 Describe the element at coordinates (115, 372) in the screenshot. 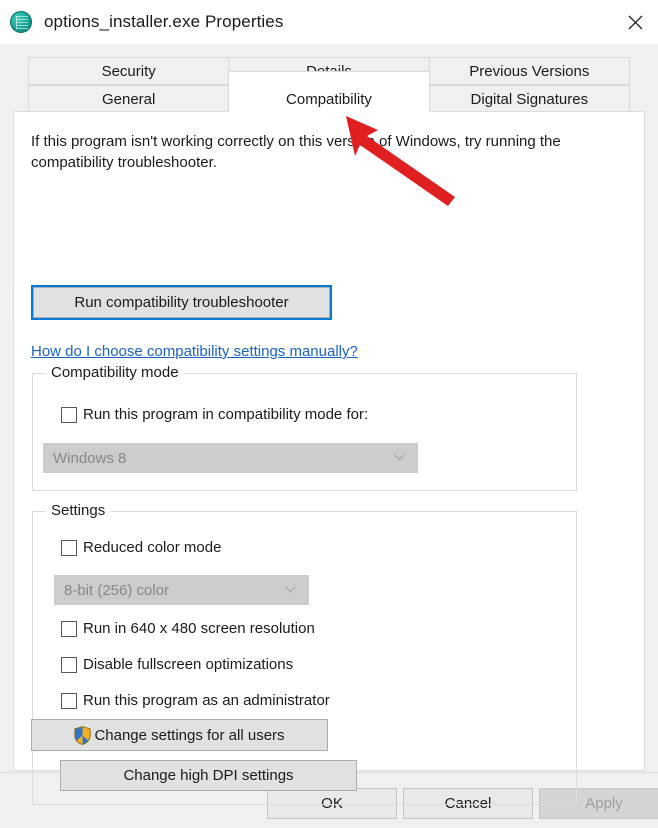

I see `compatibility-mode-group-title: Compatibility mode` at that location.